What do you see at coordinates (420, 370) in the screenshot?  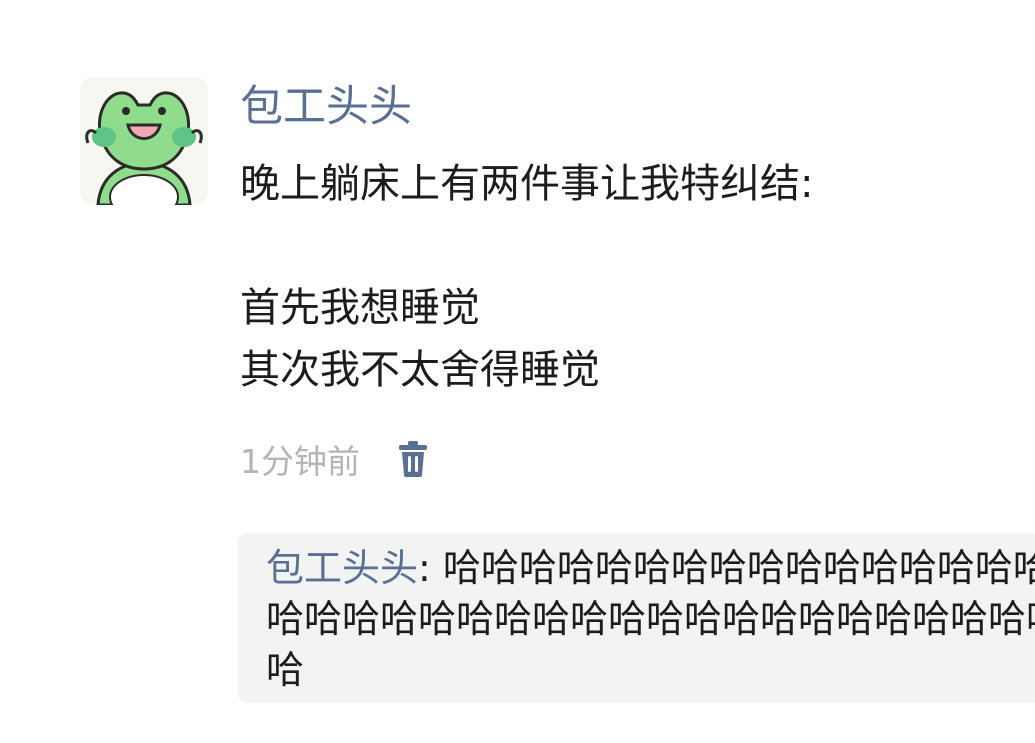 I see `post-line: 其次我不太舍得睡觉` at bounding box center [420, 370].